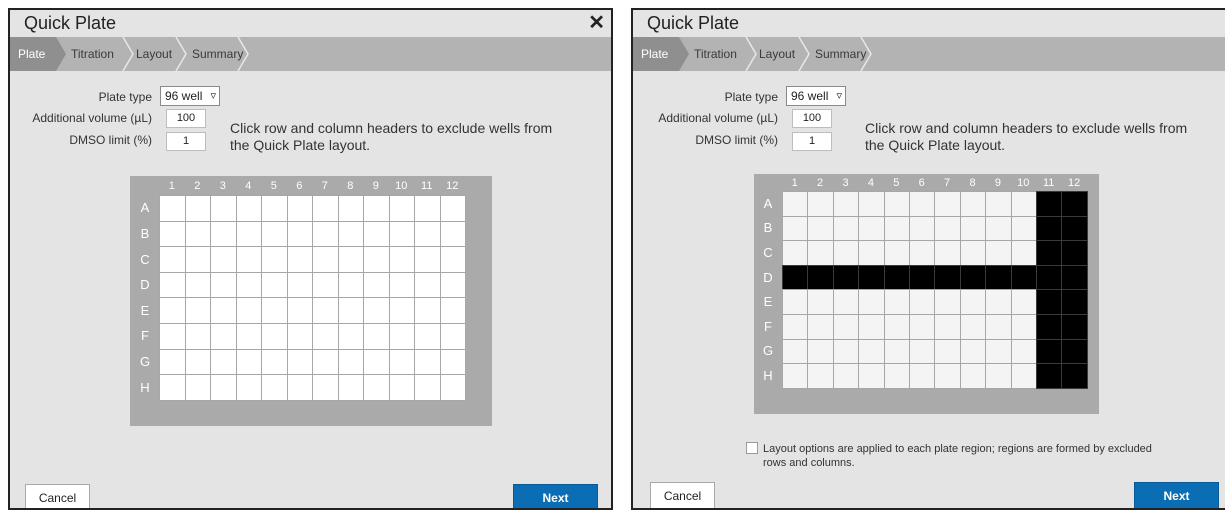  What do you see at coordinates (325, 310) in the screenshot?
I see `well-E7` at bounding box center [325, 310].